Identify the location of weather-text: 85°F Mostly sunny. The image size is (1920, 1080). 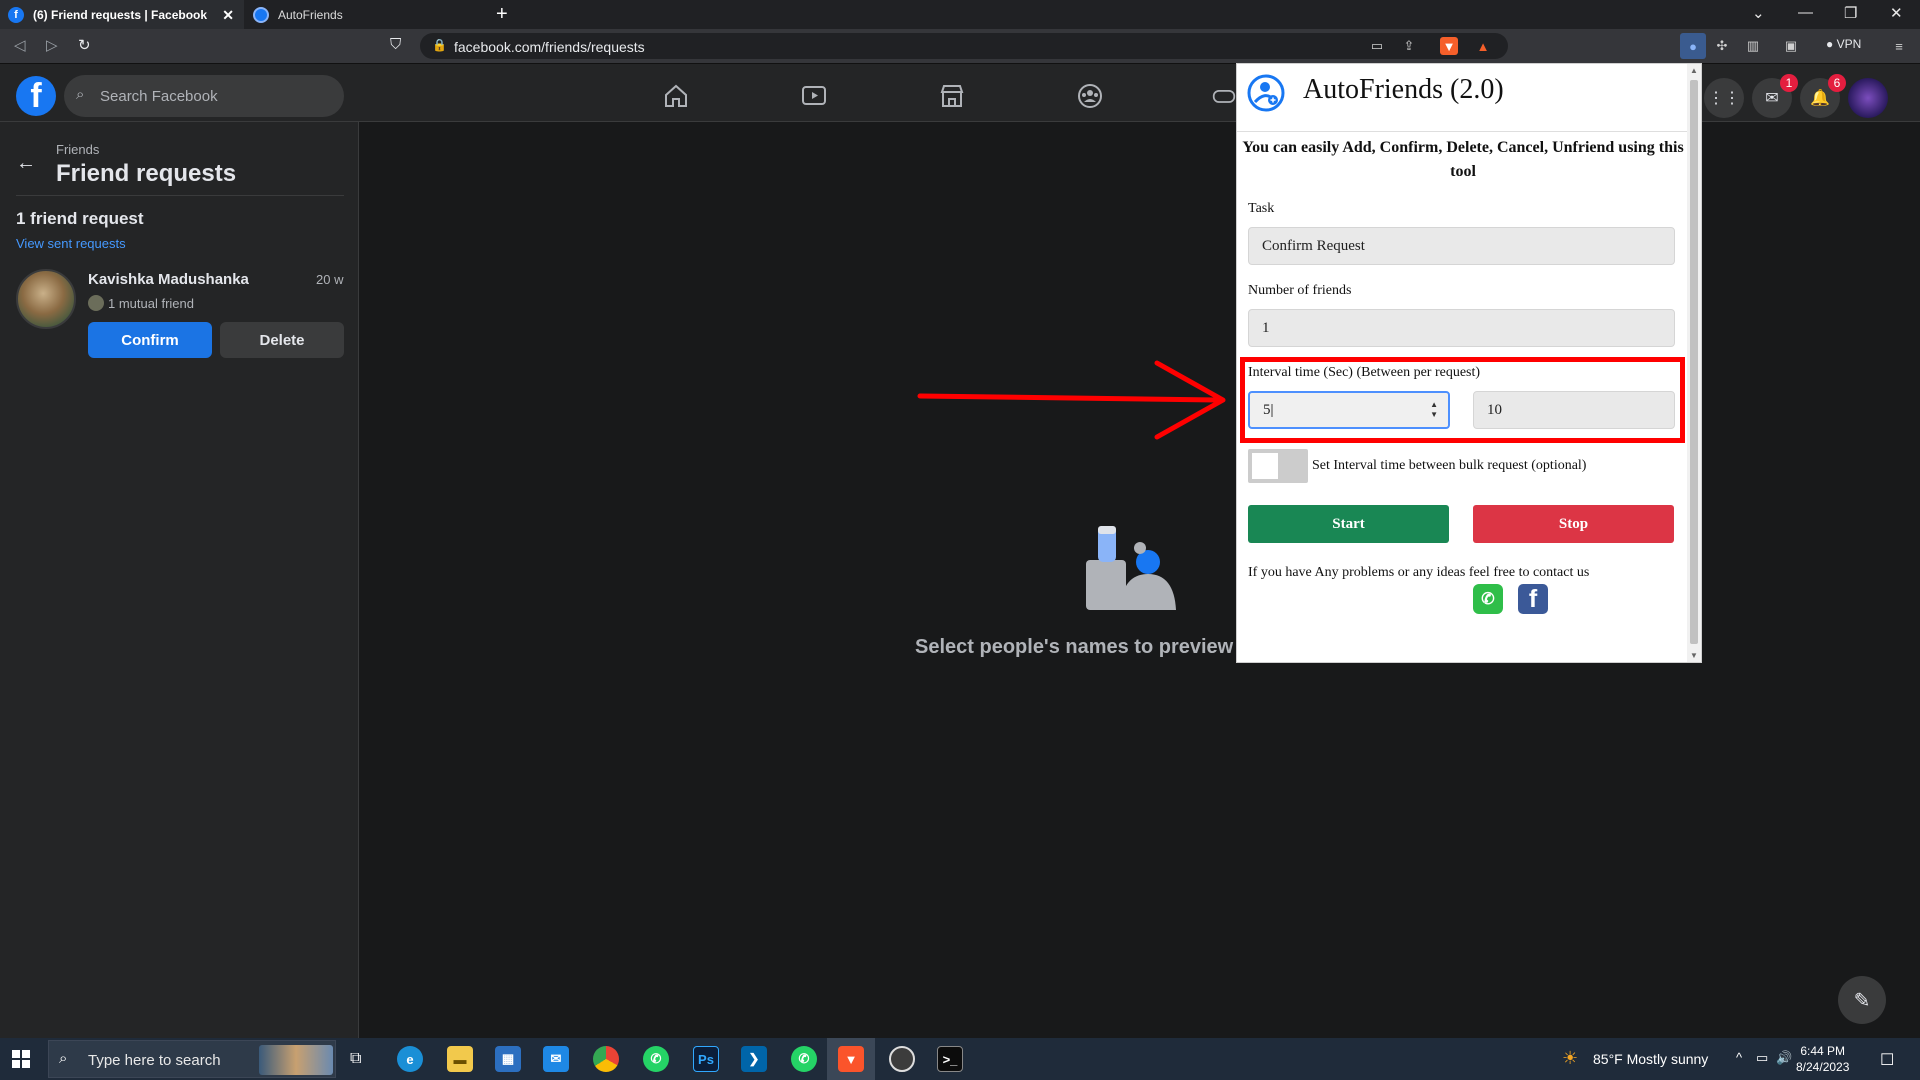
(1650, 1059).